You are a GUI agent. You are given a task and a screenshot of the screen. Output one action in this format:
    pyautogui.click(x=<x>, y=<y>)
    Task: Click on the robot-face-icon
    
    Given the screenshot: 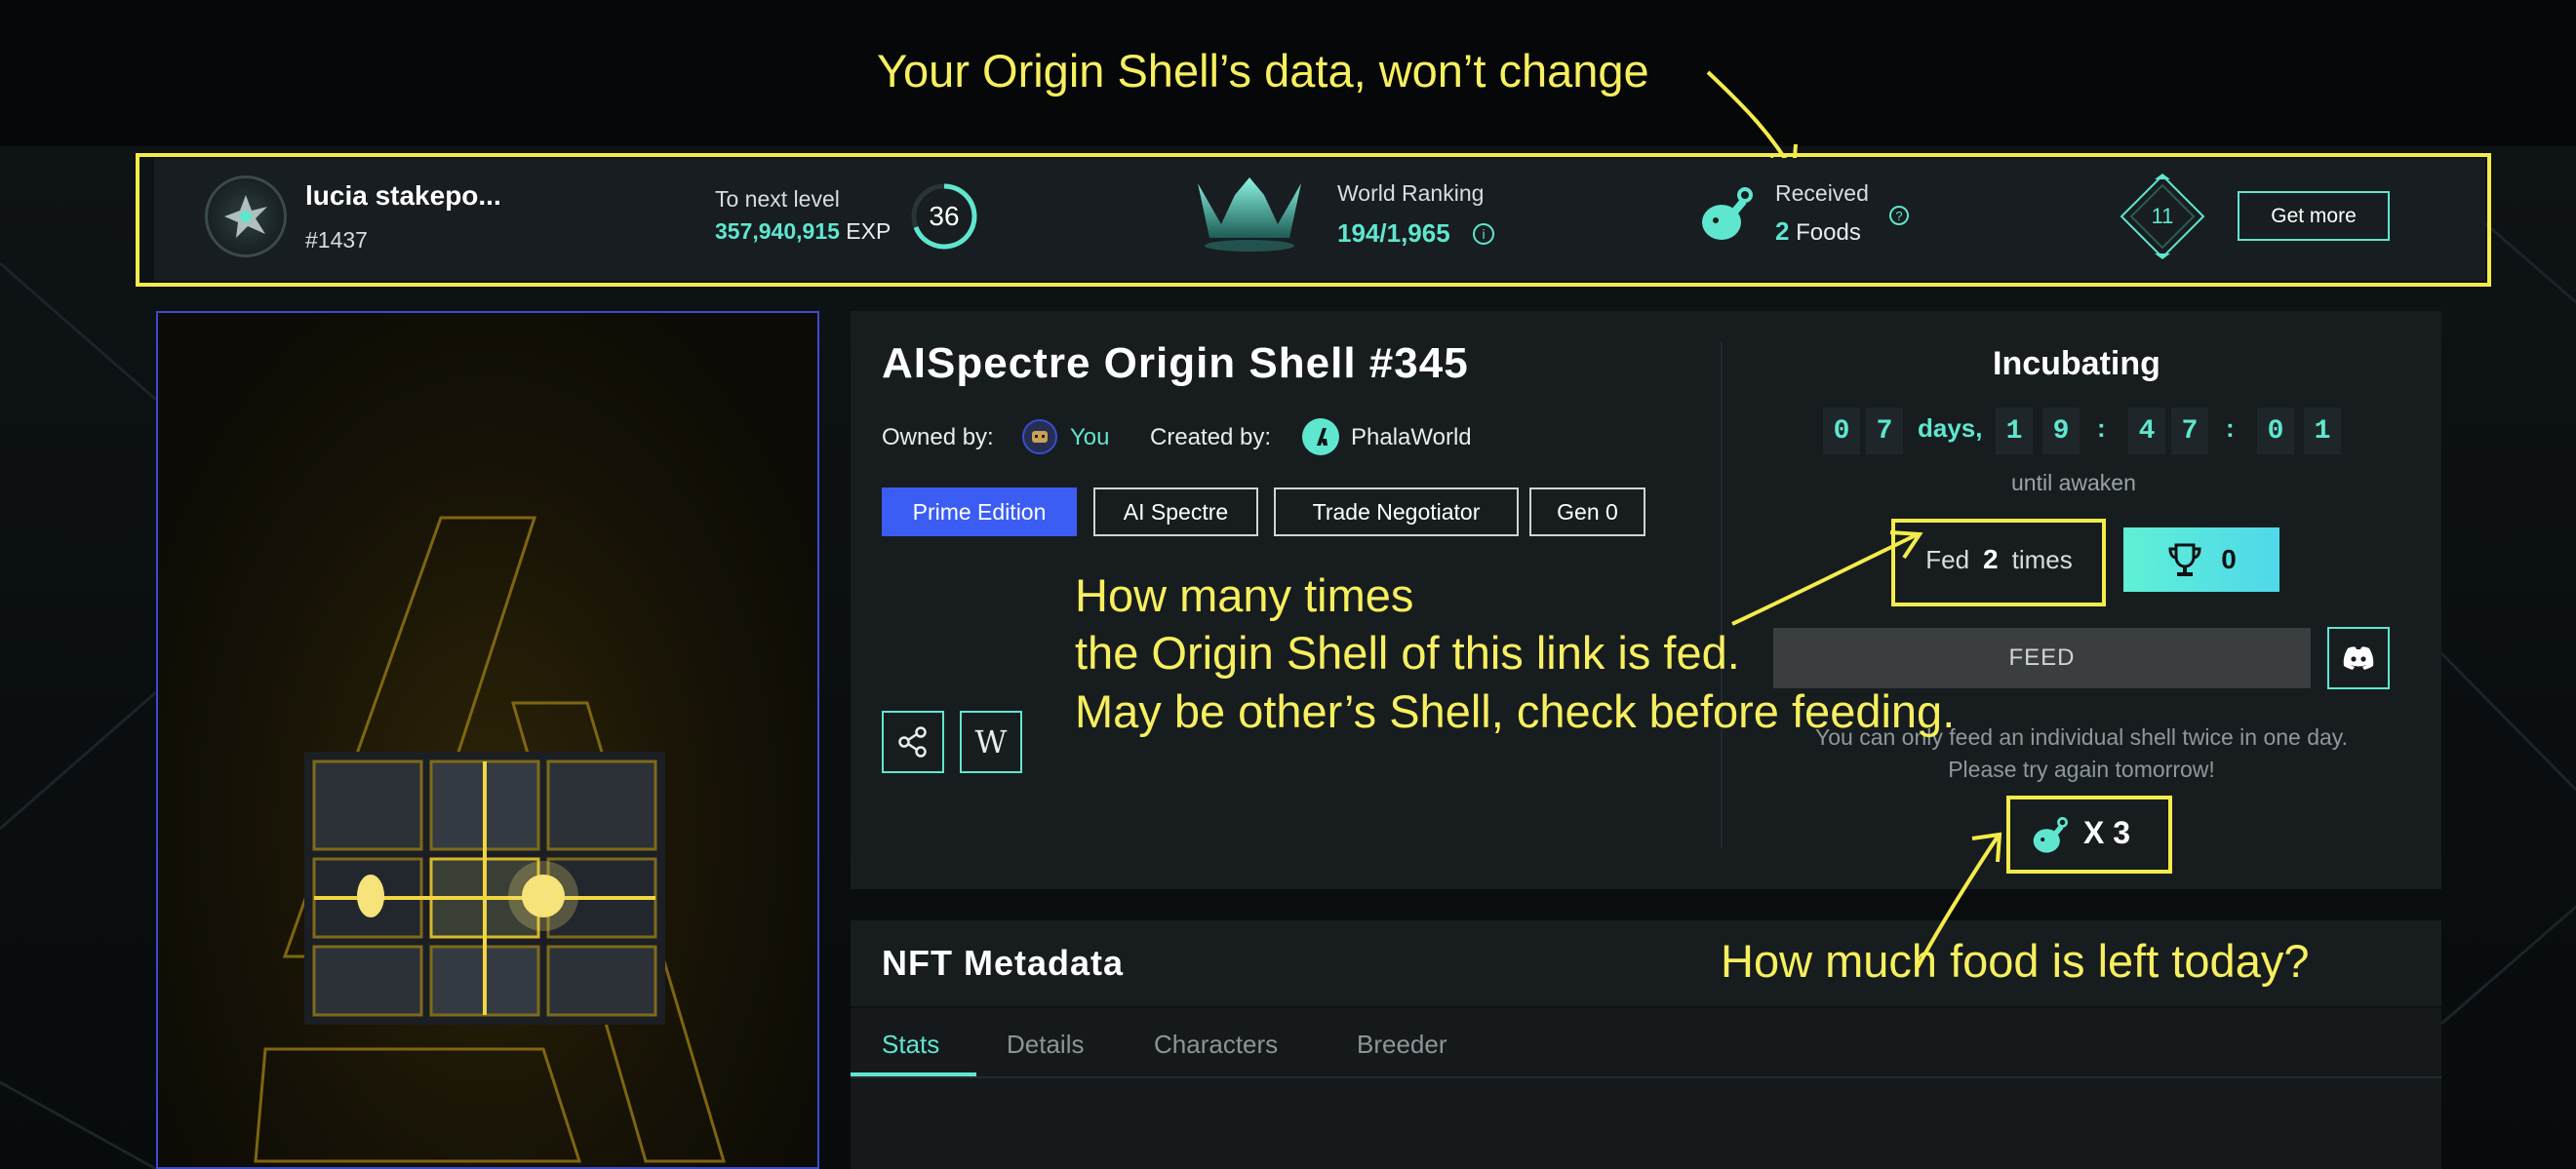 What is the action you would take?
    pyautogui.click(x=1040, y=437)
    